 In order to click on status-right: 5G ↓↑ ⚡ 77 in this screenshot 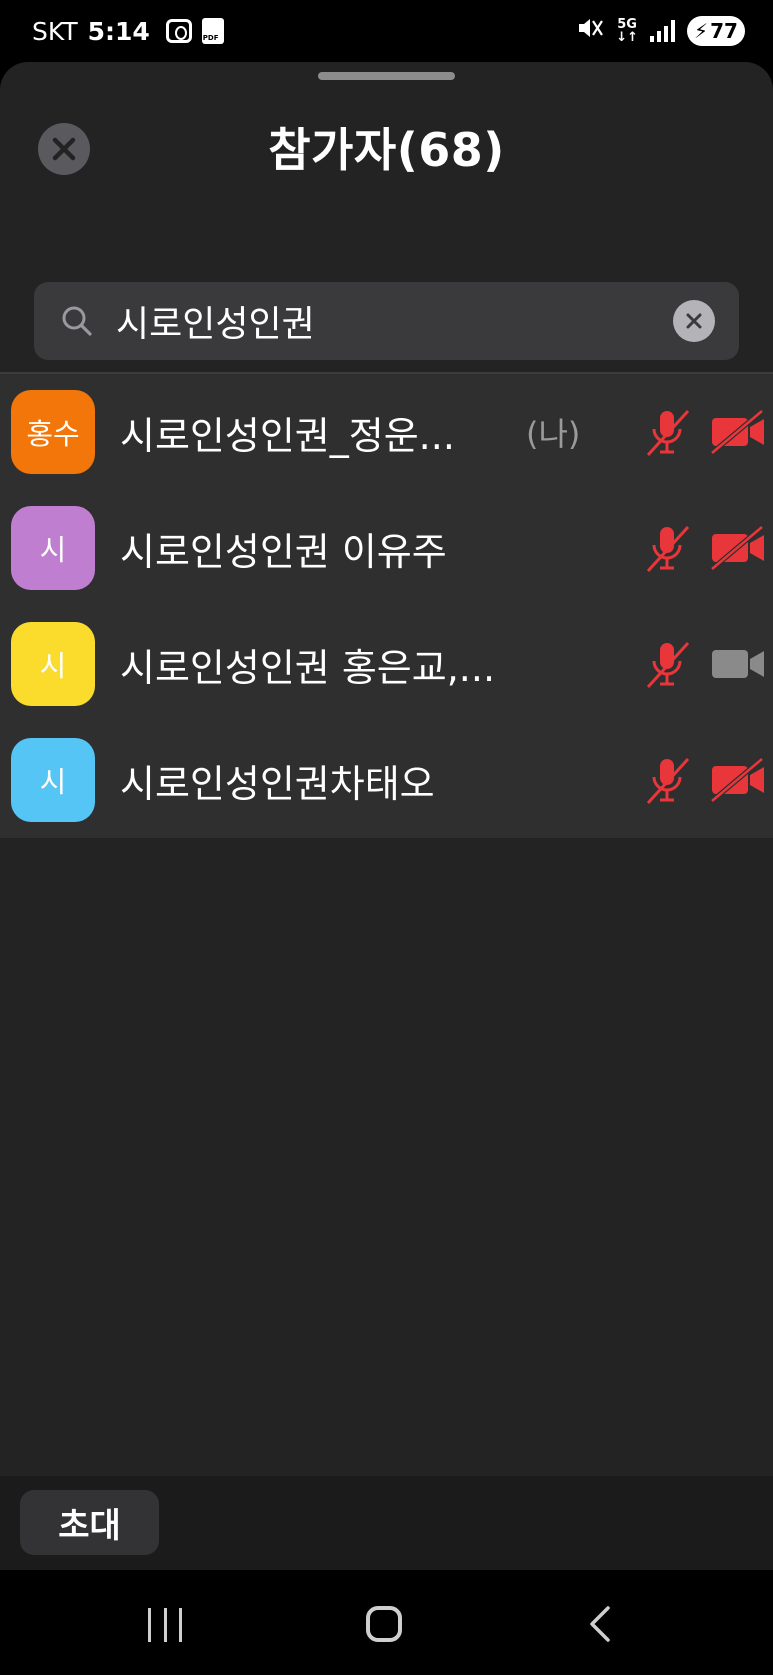, I will do `click(660, 31)`.